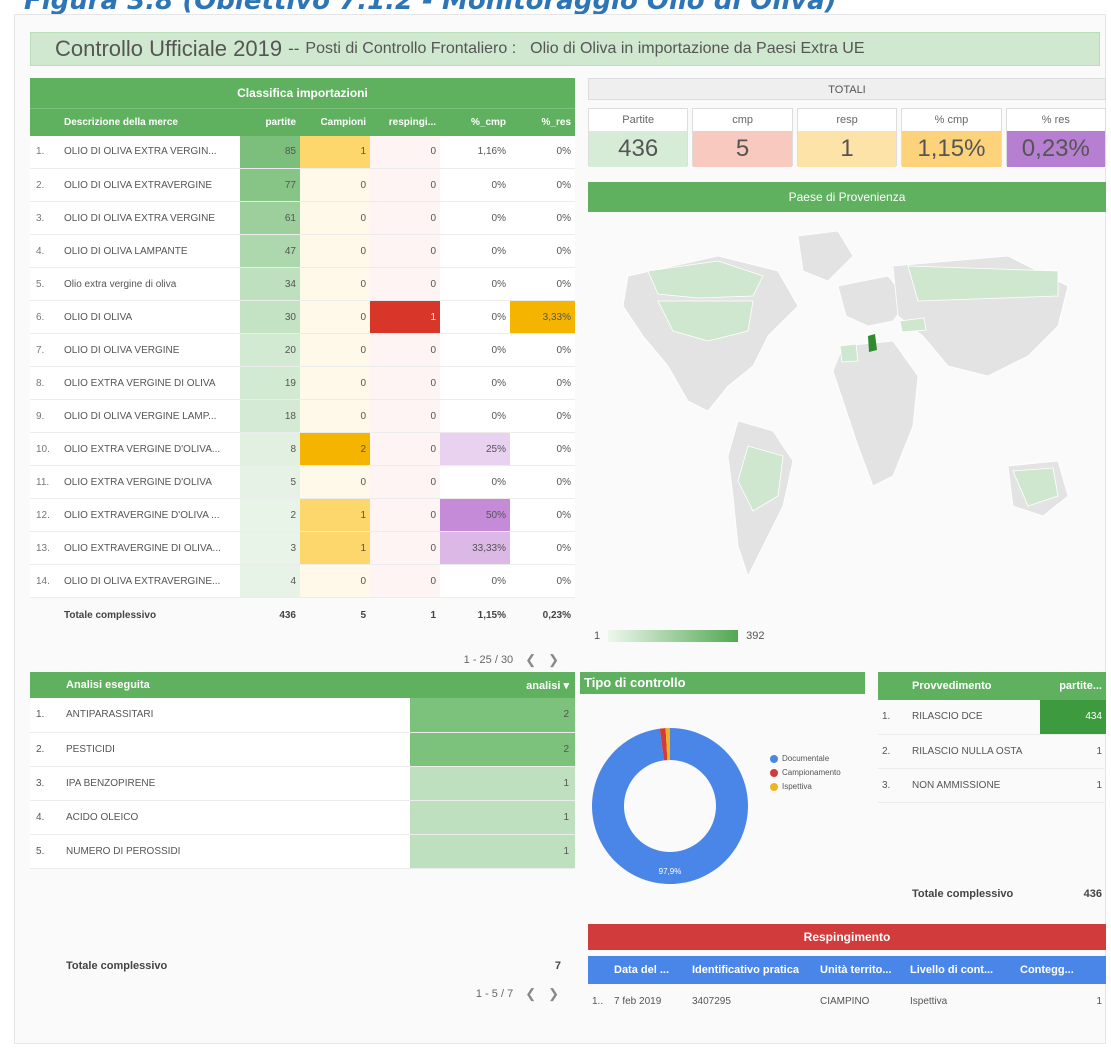 The height and width of the screenshot is (1050, 1111). What do you see at coordinates (992, 717) in the screenshot?
I see `list-item: 1. RILASCIO DCE 434` at bounding box center [992, 717].